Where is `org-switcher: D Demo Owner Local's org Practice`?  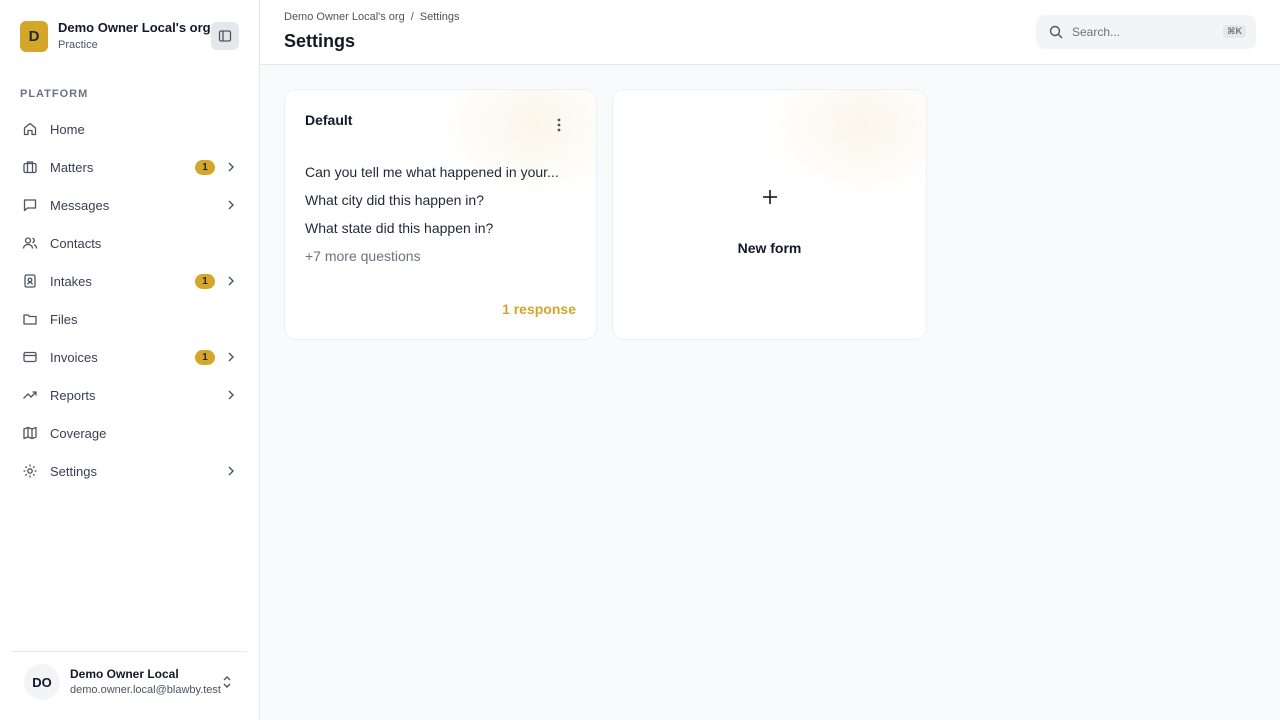 org-switcher: D Demo Owner Local's org Practice is located at coordinates (115, 36).